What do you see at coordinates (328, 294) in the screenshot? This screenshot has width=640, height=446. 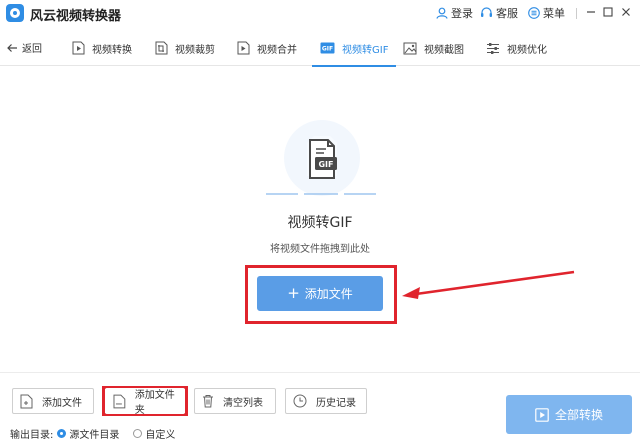 I see `add-file-main-label: 添加文件` at bounding box center [328, 294].